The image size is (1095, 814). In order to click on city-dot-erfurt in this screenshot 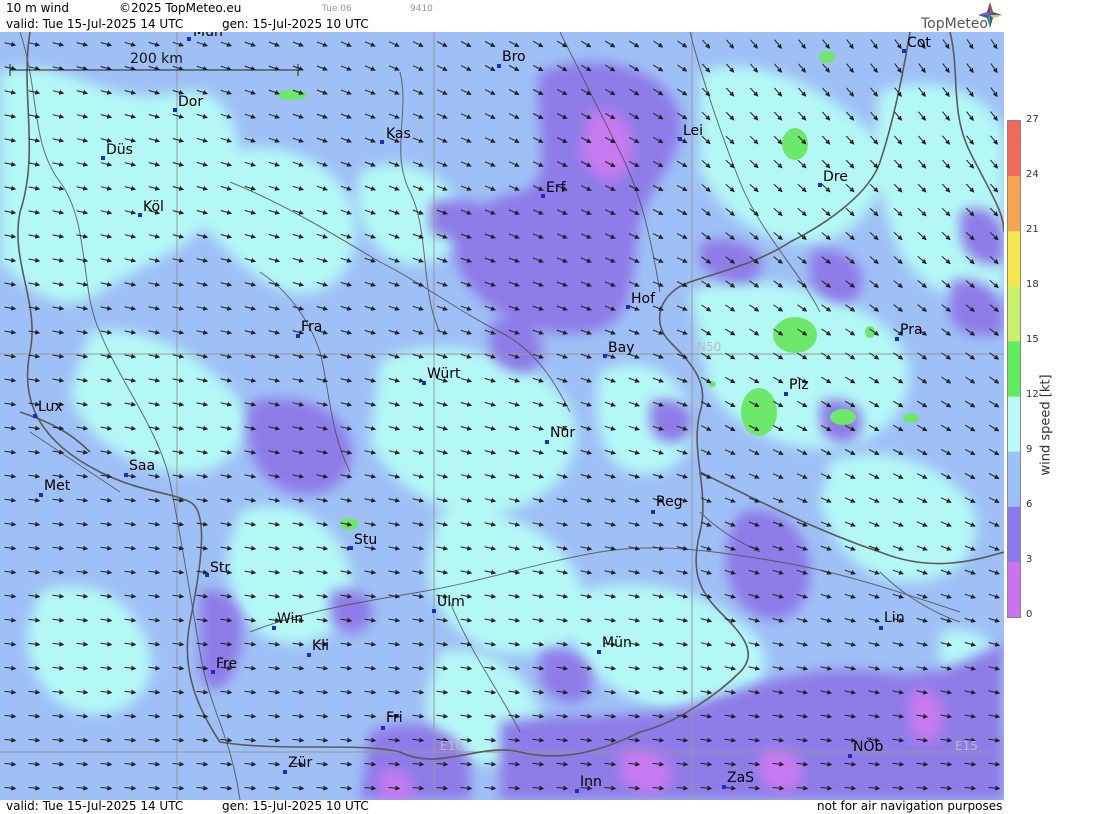, I will do `click(543, 196)`.